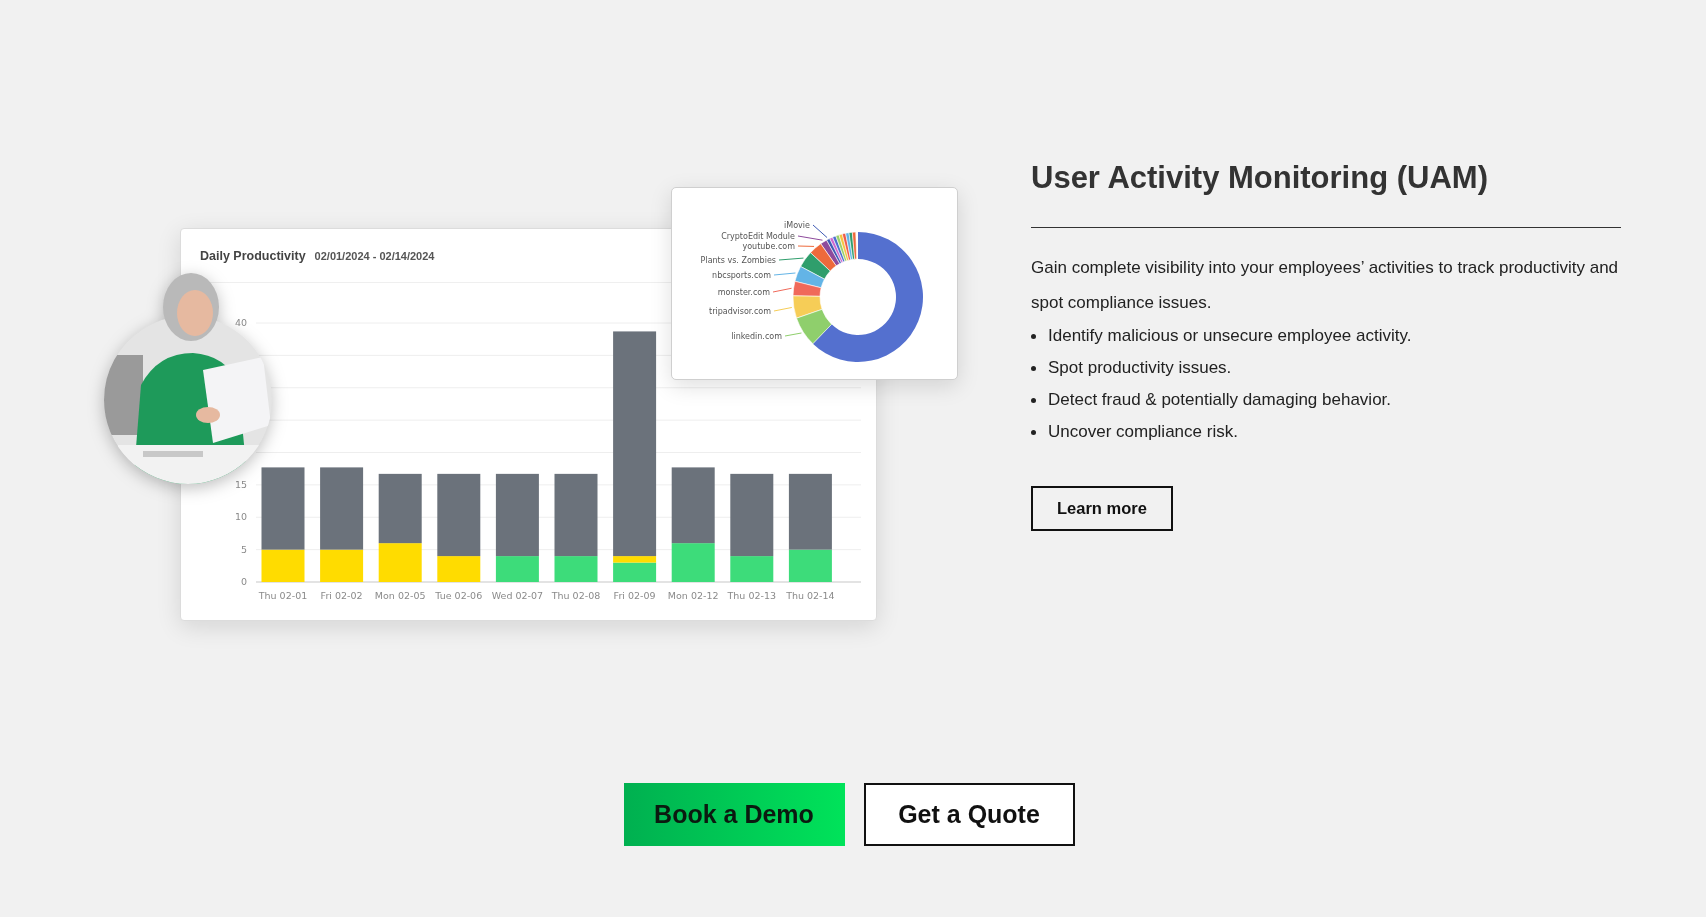 The image size is (1706, 917). I want to click on slice-label: nbcsports.com, so click(741, 275).